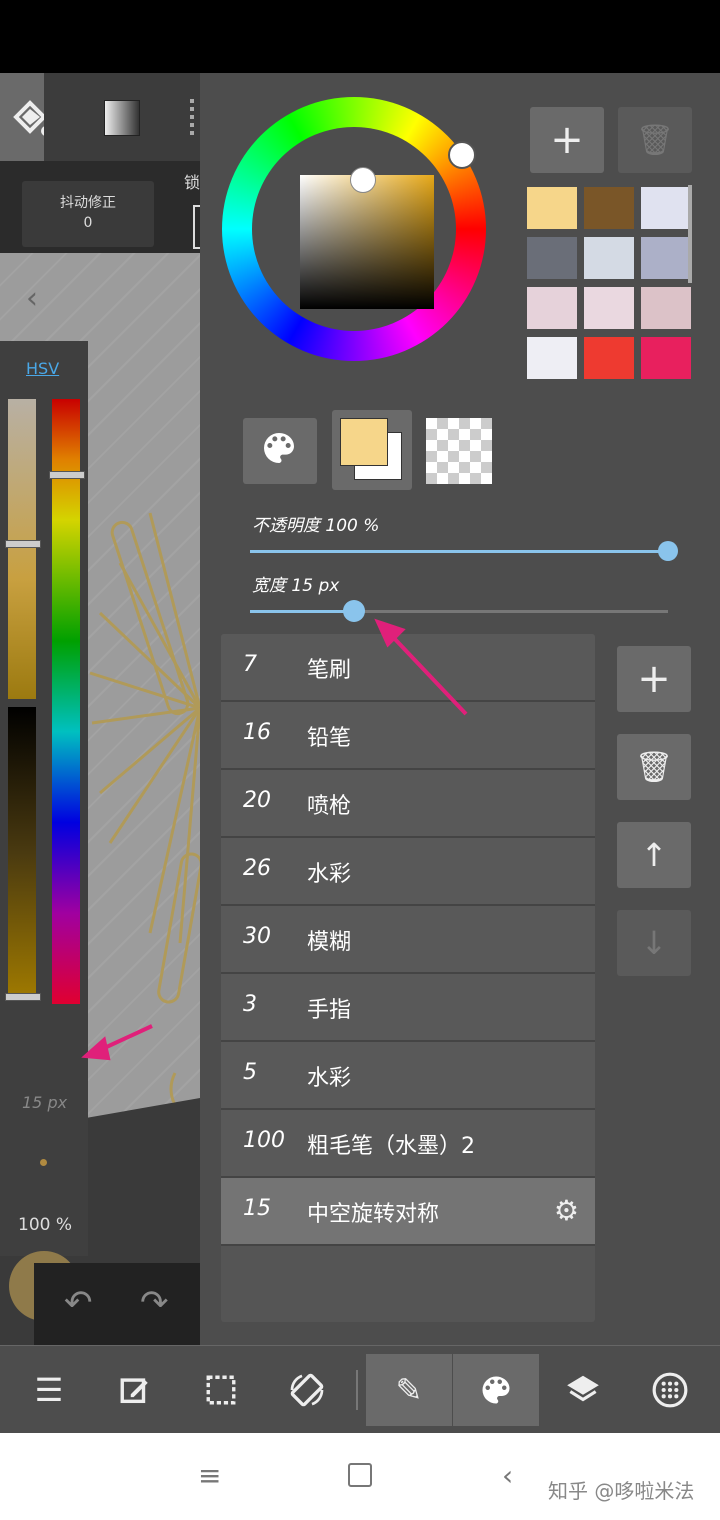 Image resolution: width=720 pixels, height=1520 pixels. Describe the element at coordinates (126, 1038) in the screenshot. I see `annotation-arrow-size` at that location.